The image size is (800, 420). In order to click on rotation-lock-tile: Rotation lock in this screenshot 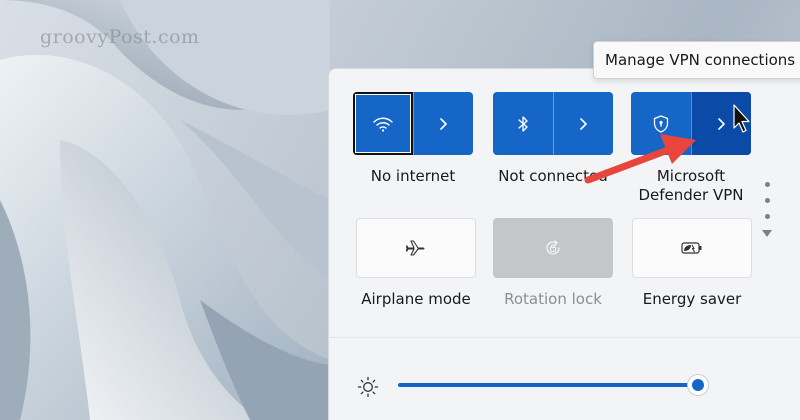, I will do `click(553, 265)`.